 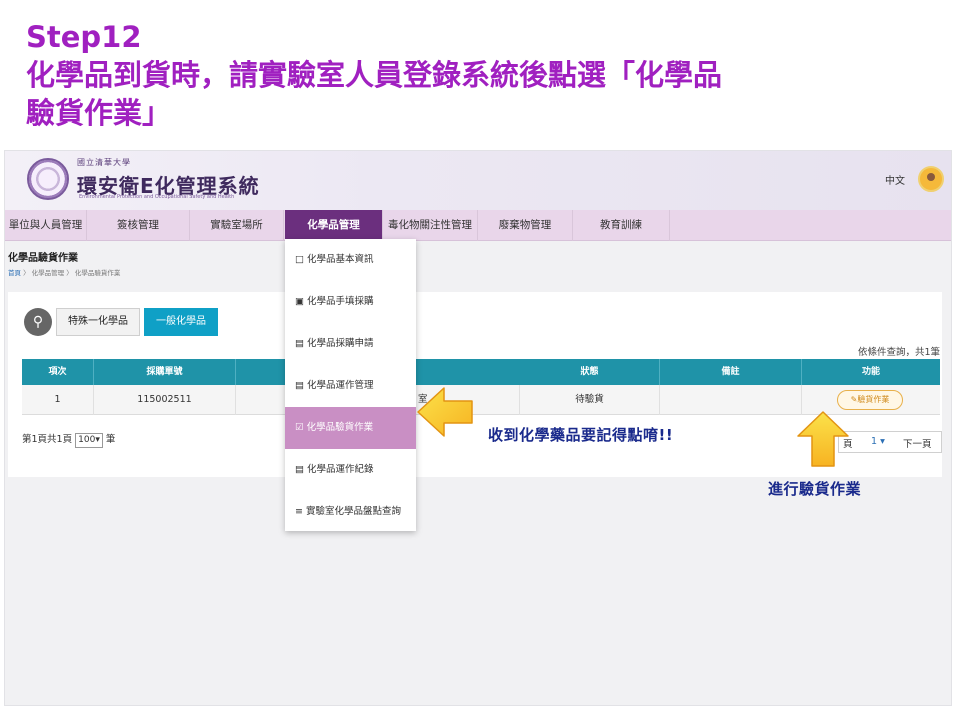 I want to click on nav-item-waste: 廢棄物管理, so click(x=525, y=225).